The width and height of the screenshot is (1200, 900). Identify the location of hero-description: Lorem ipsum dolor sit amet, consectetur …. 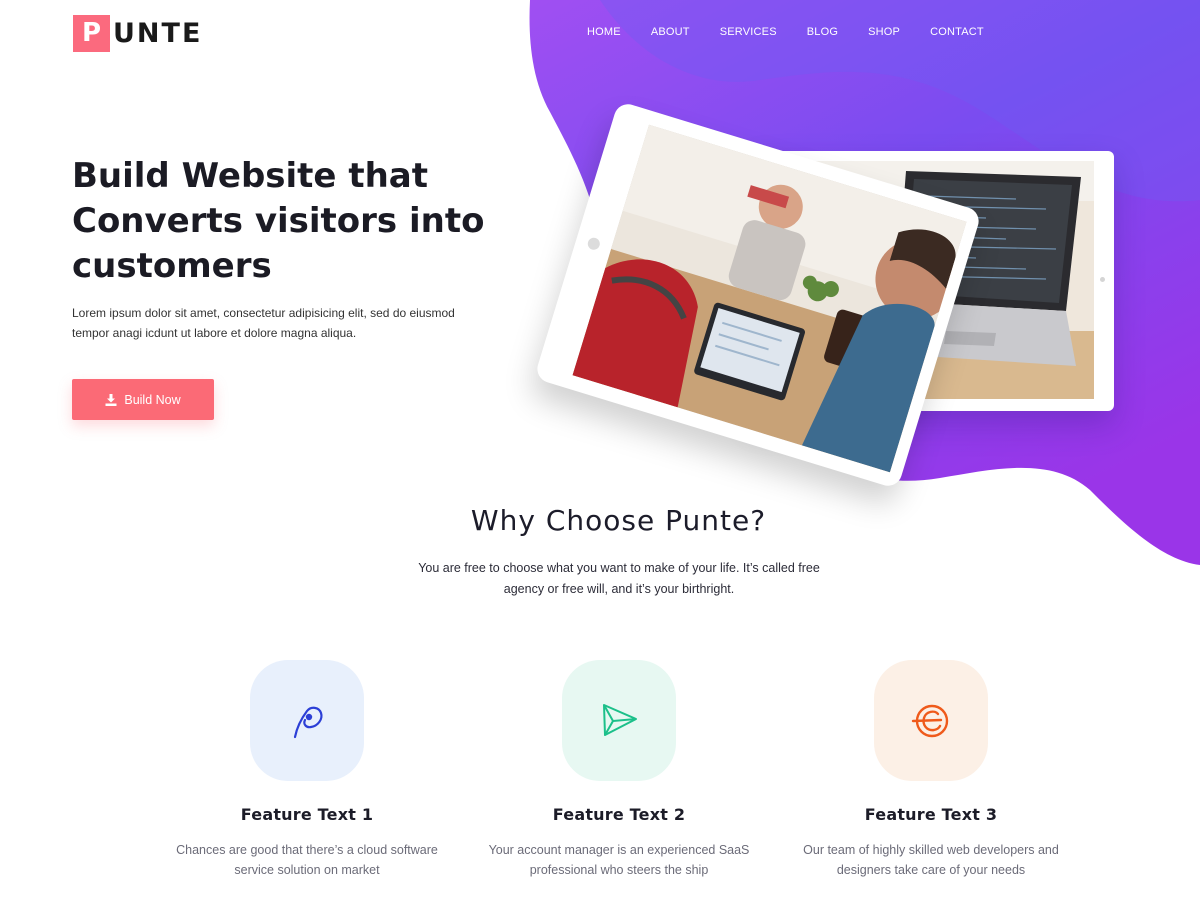
(263, 323).